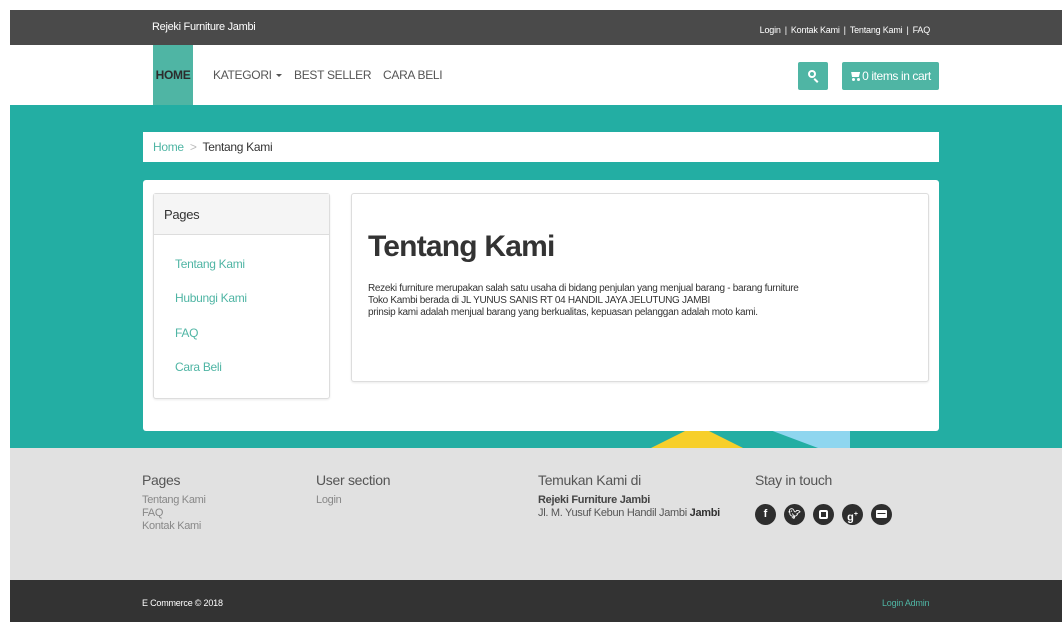 This screenshot has height=622, width=1062. Describe the element at coordinates (823, 514) in the screenshot. I see `instagram-icon` at that location.